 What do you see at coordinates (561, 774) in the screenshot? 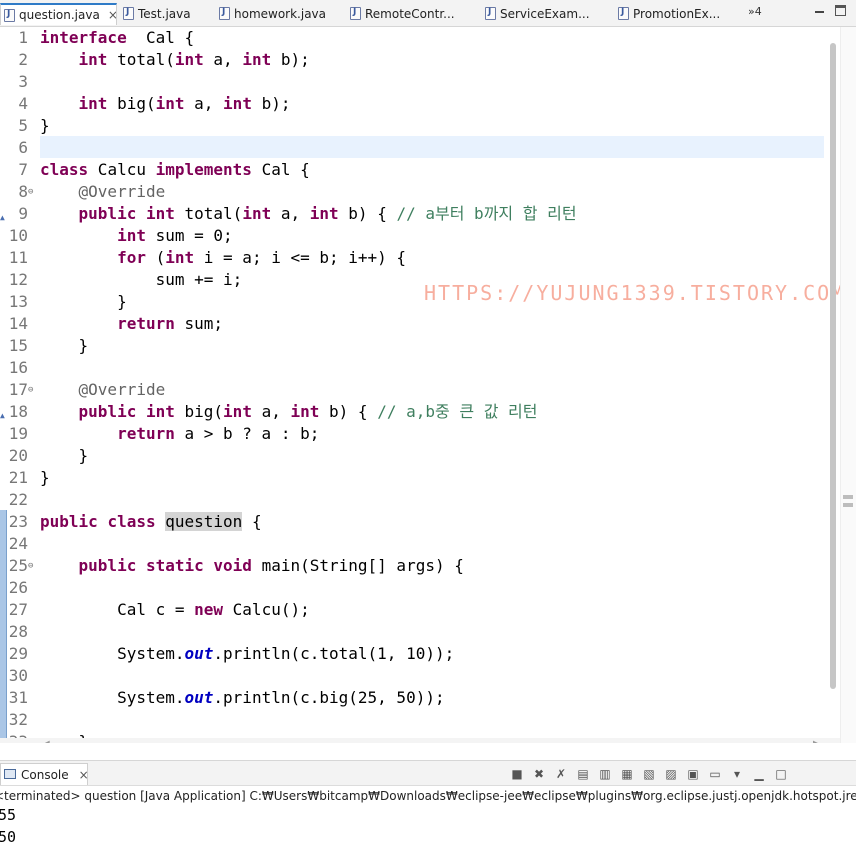
I see `remove-all-launches-icon: ✗` at bounding box center [561, 774].